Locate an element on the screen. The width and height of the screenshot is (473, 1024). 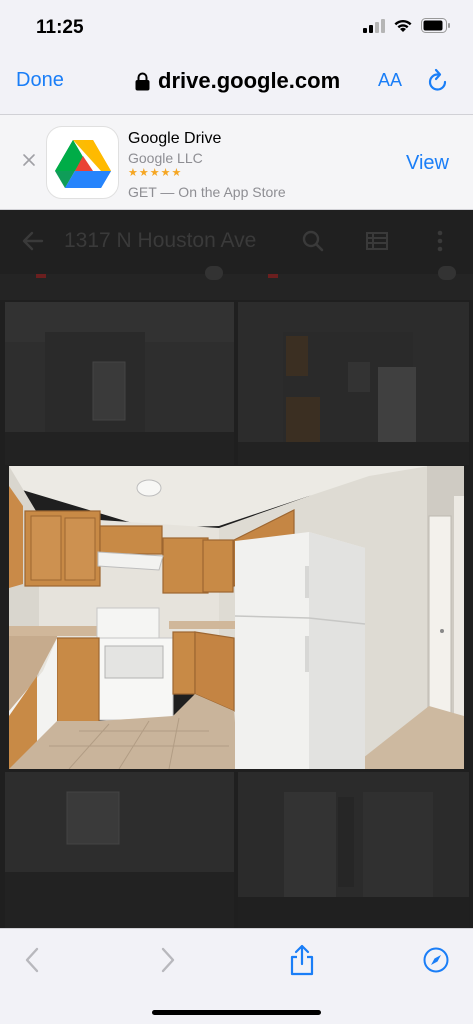
more-options-button is located at coordinates (440, 243).